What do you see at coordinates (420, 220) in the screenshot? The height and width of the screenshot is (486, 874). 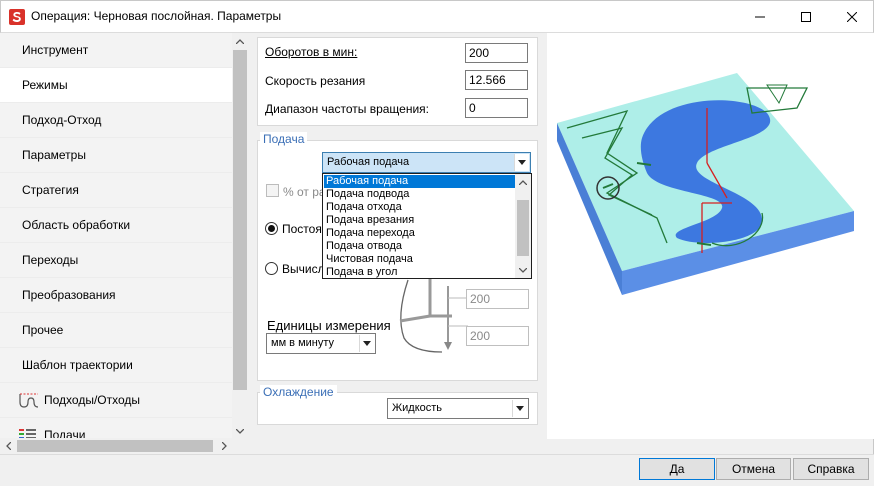 I see `feed-option: Подача врезания` at bounding box center [420, 220].